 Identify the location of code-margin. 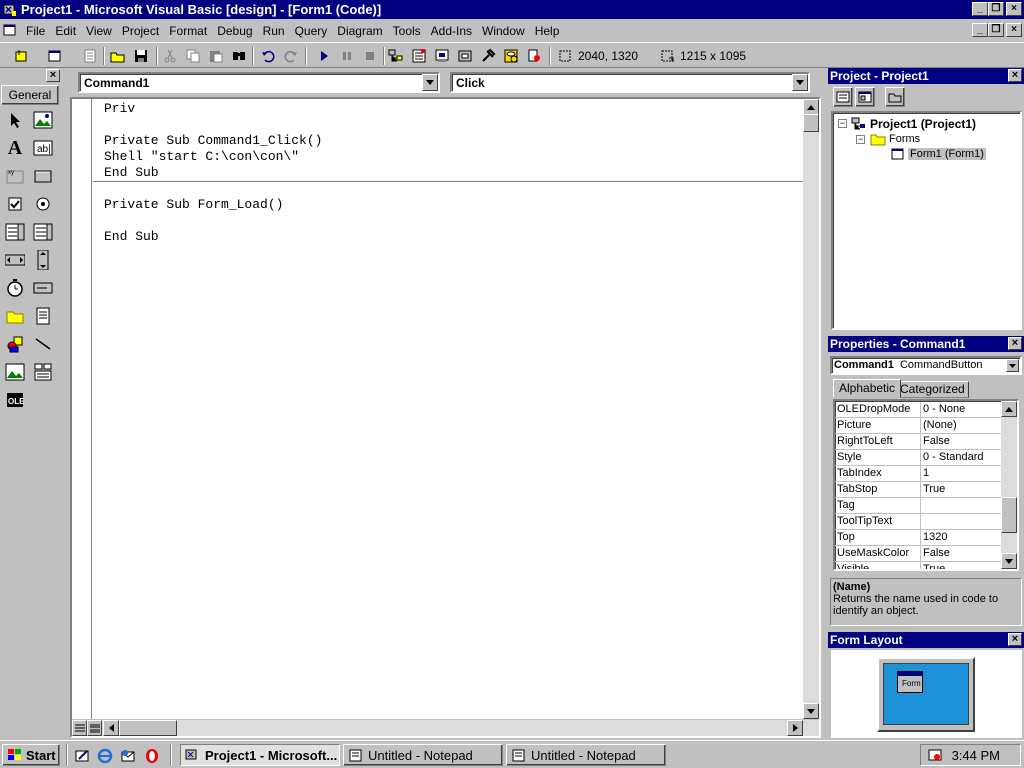
(82, 409).